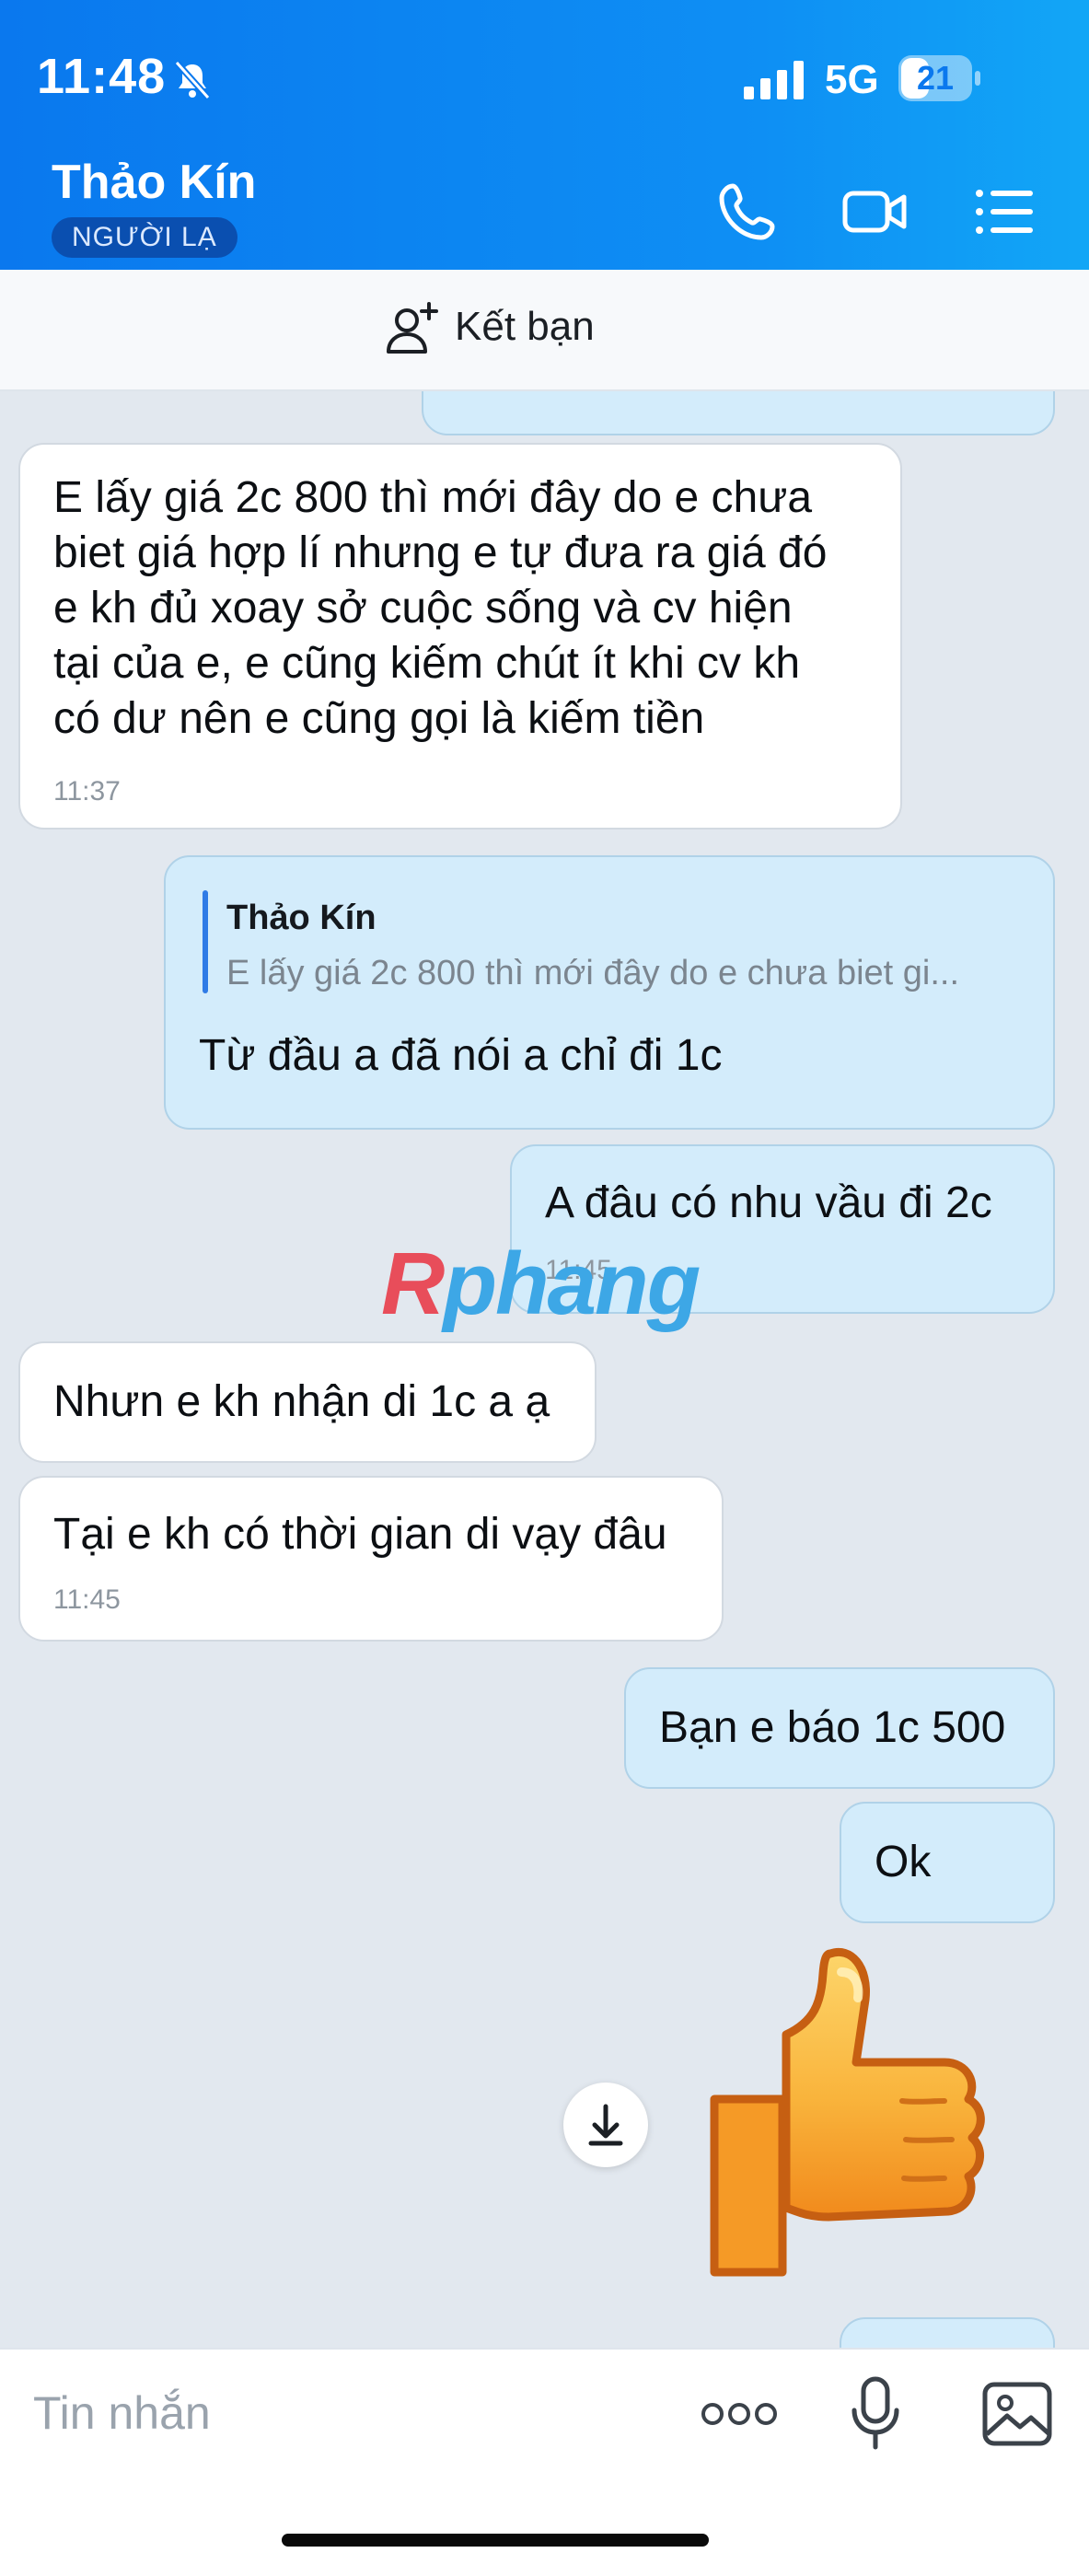  What do you see at coordinates (852, 79) in the screenshot?
I see `network-type: 5G` at bounding box center [852, 79].